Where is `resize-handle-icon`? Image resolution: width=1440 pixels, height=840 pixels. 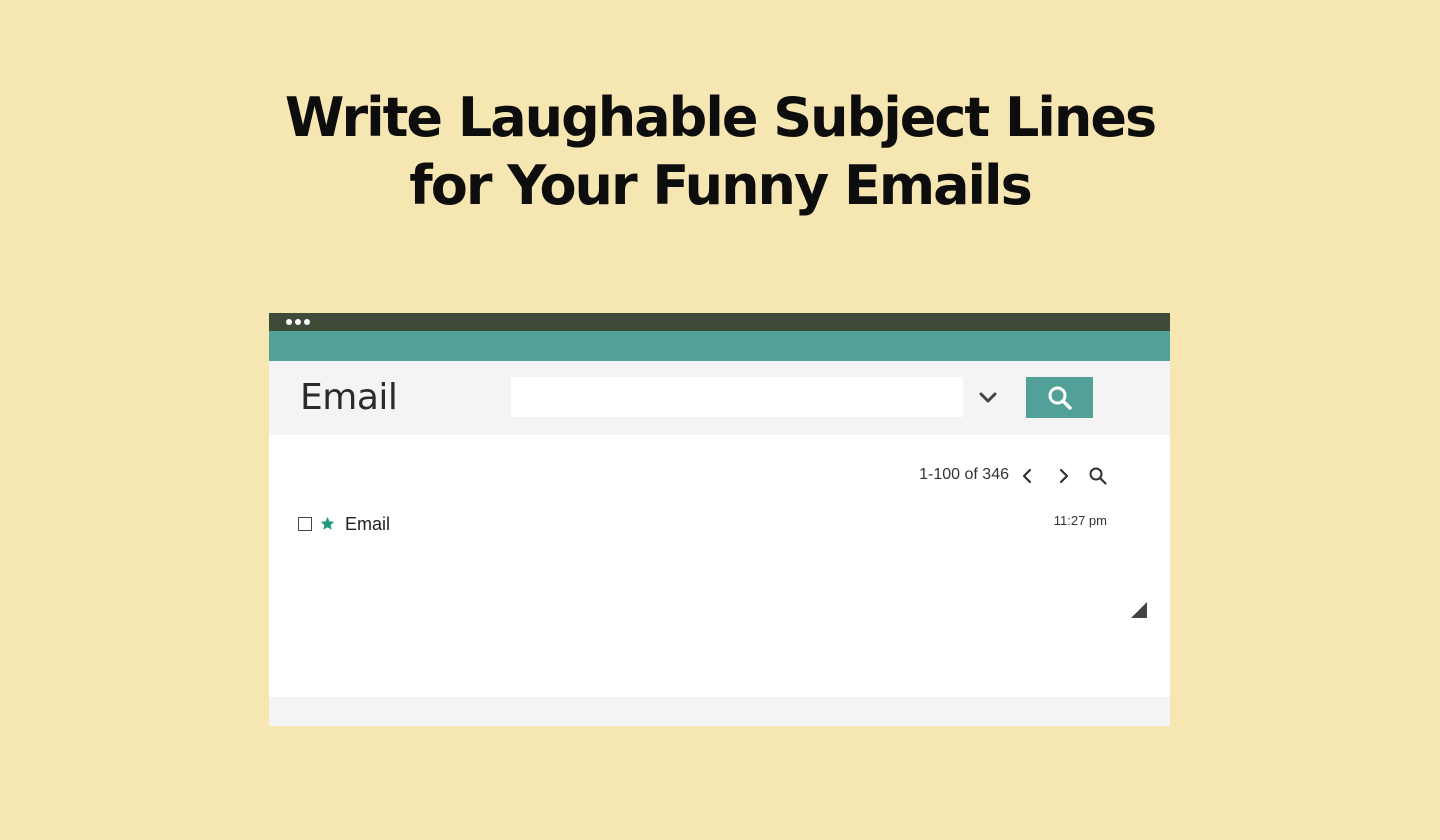
resize-handle-icon is located at coordinates (1139, 610).